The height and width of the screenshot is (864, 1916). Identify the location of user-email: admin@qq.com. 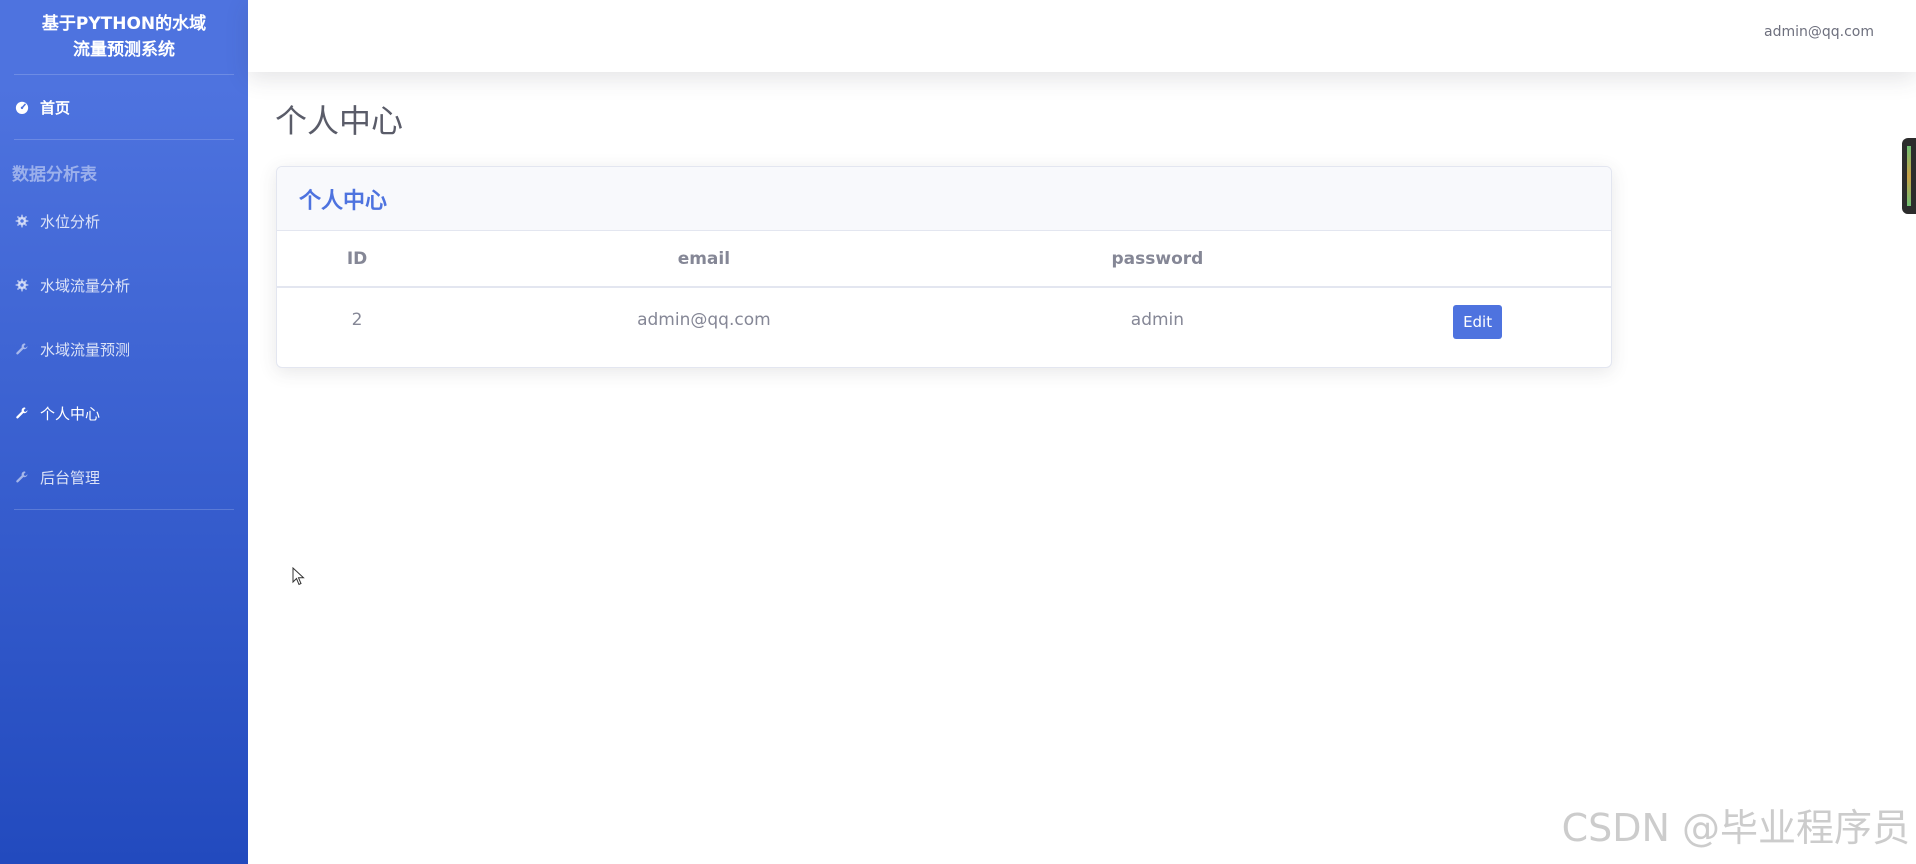
(1819, 32).